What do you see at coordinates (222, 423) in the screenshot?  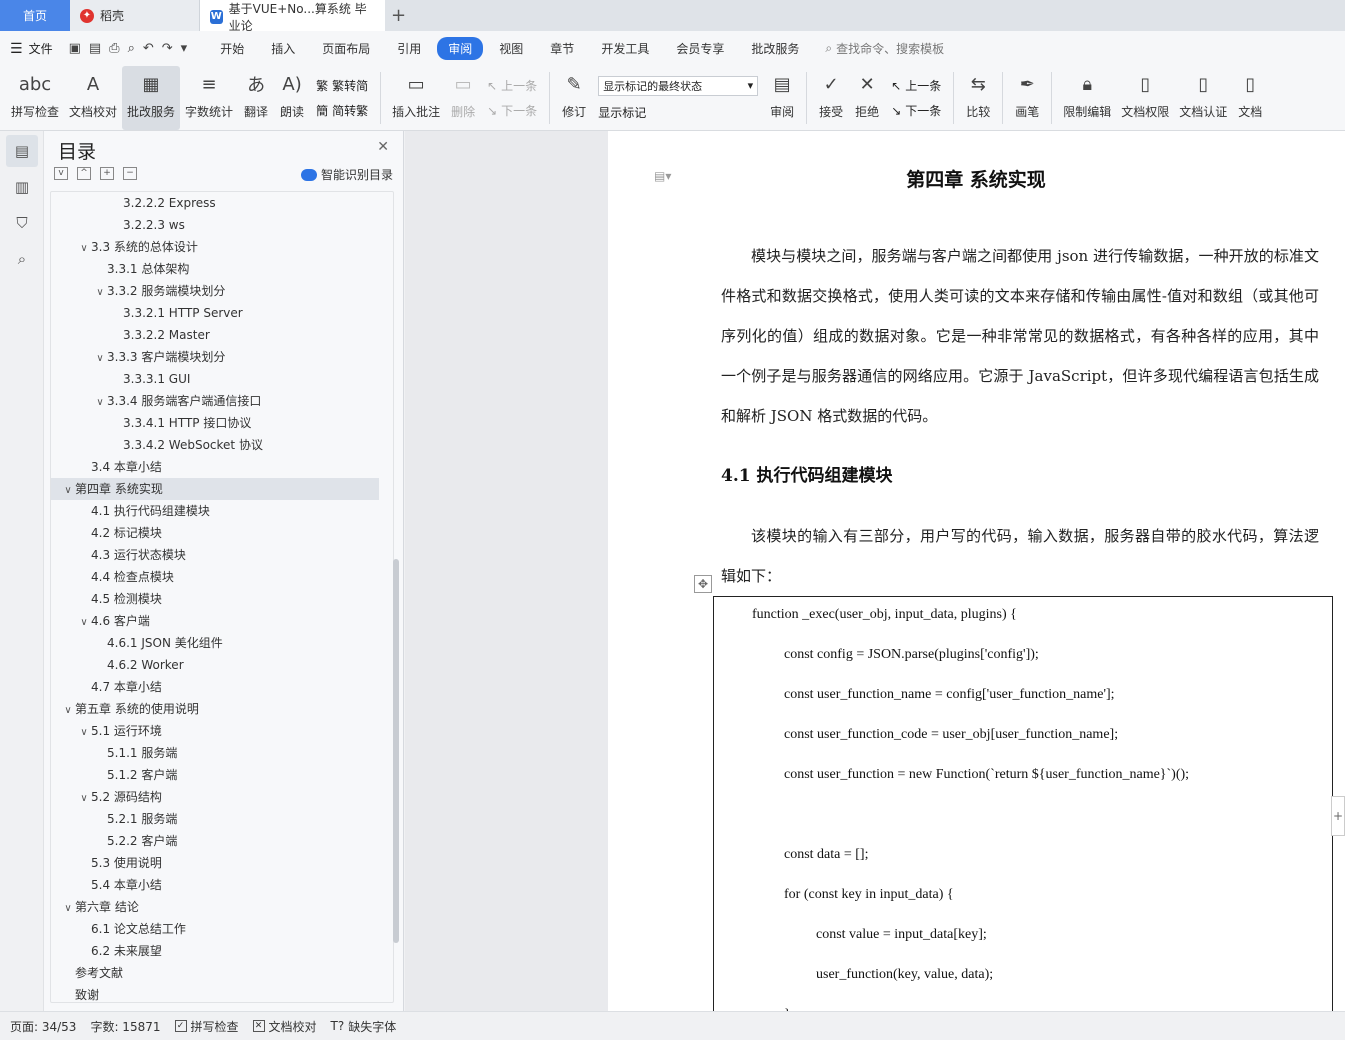 I see `toc-item: 3.3.4.1 HTTP 接口协议` at bounding box center [222, 423].